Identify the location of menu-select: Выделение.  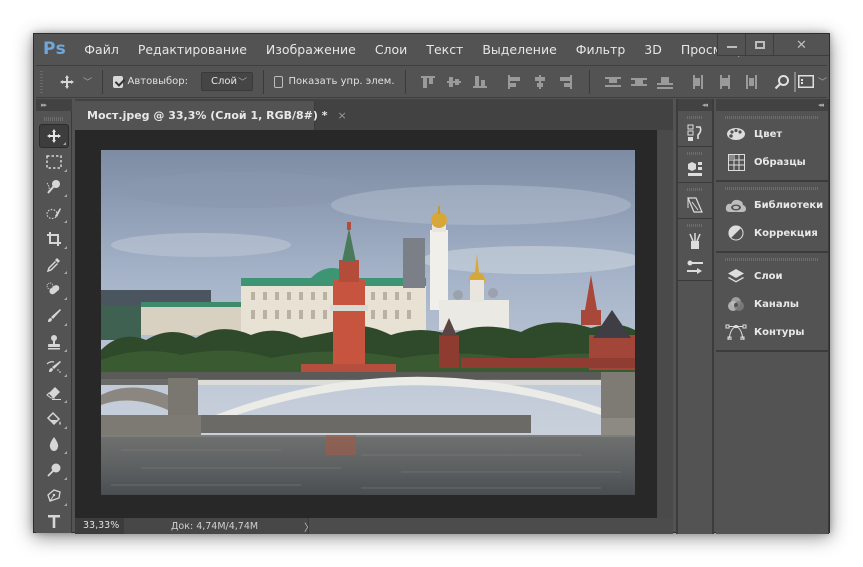
(519, 49).